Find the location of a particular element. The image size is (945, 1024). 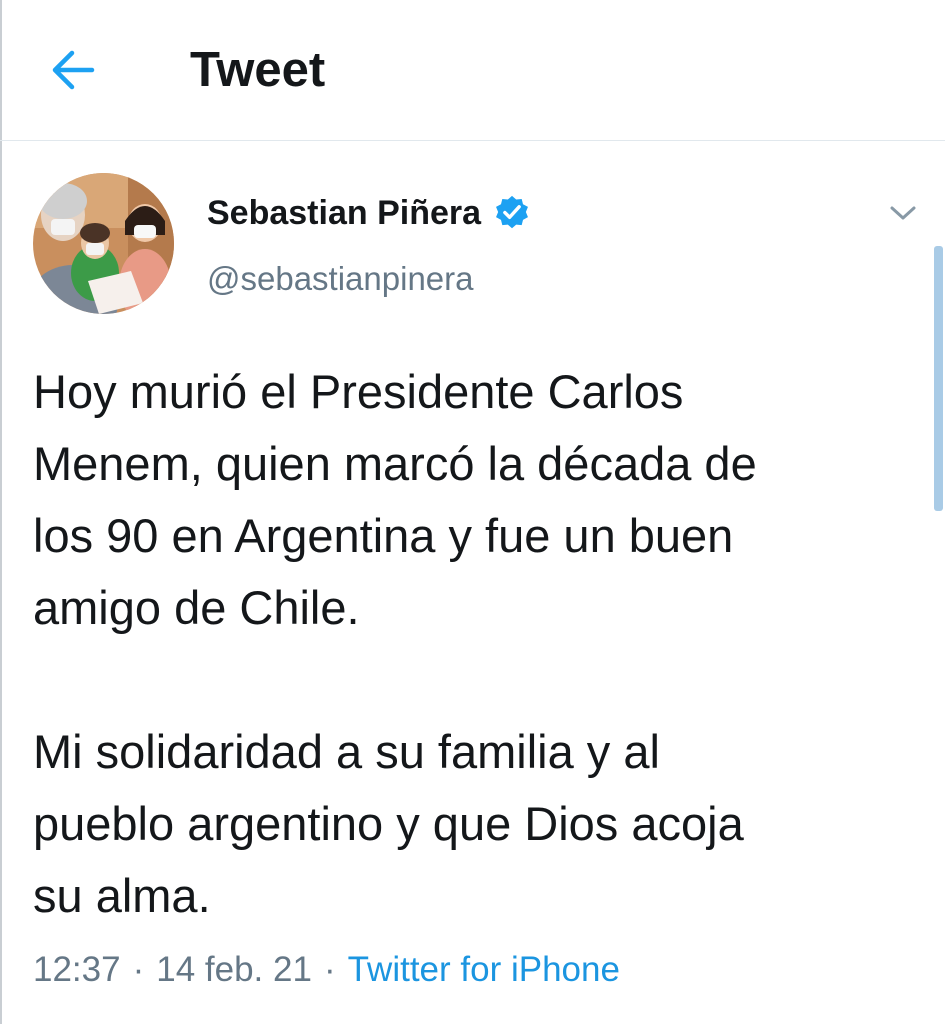

window-edge is located at coordinates (1, 512).